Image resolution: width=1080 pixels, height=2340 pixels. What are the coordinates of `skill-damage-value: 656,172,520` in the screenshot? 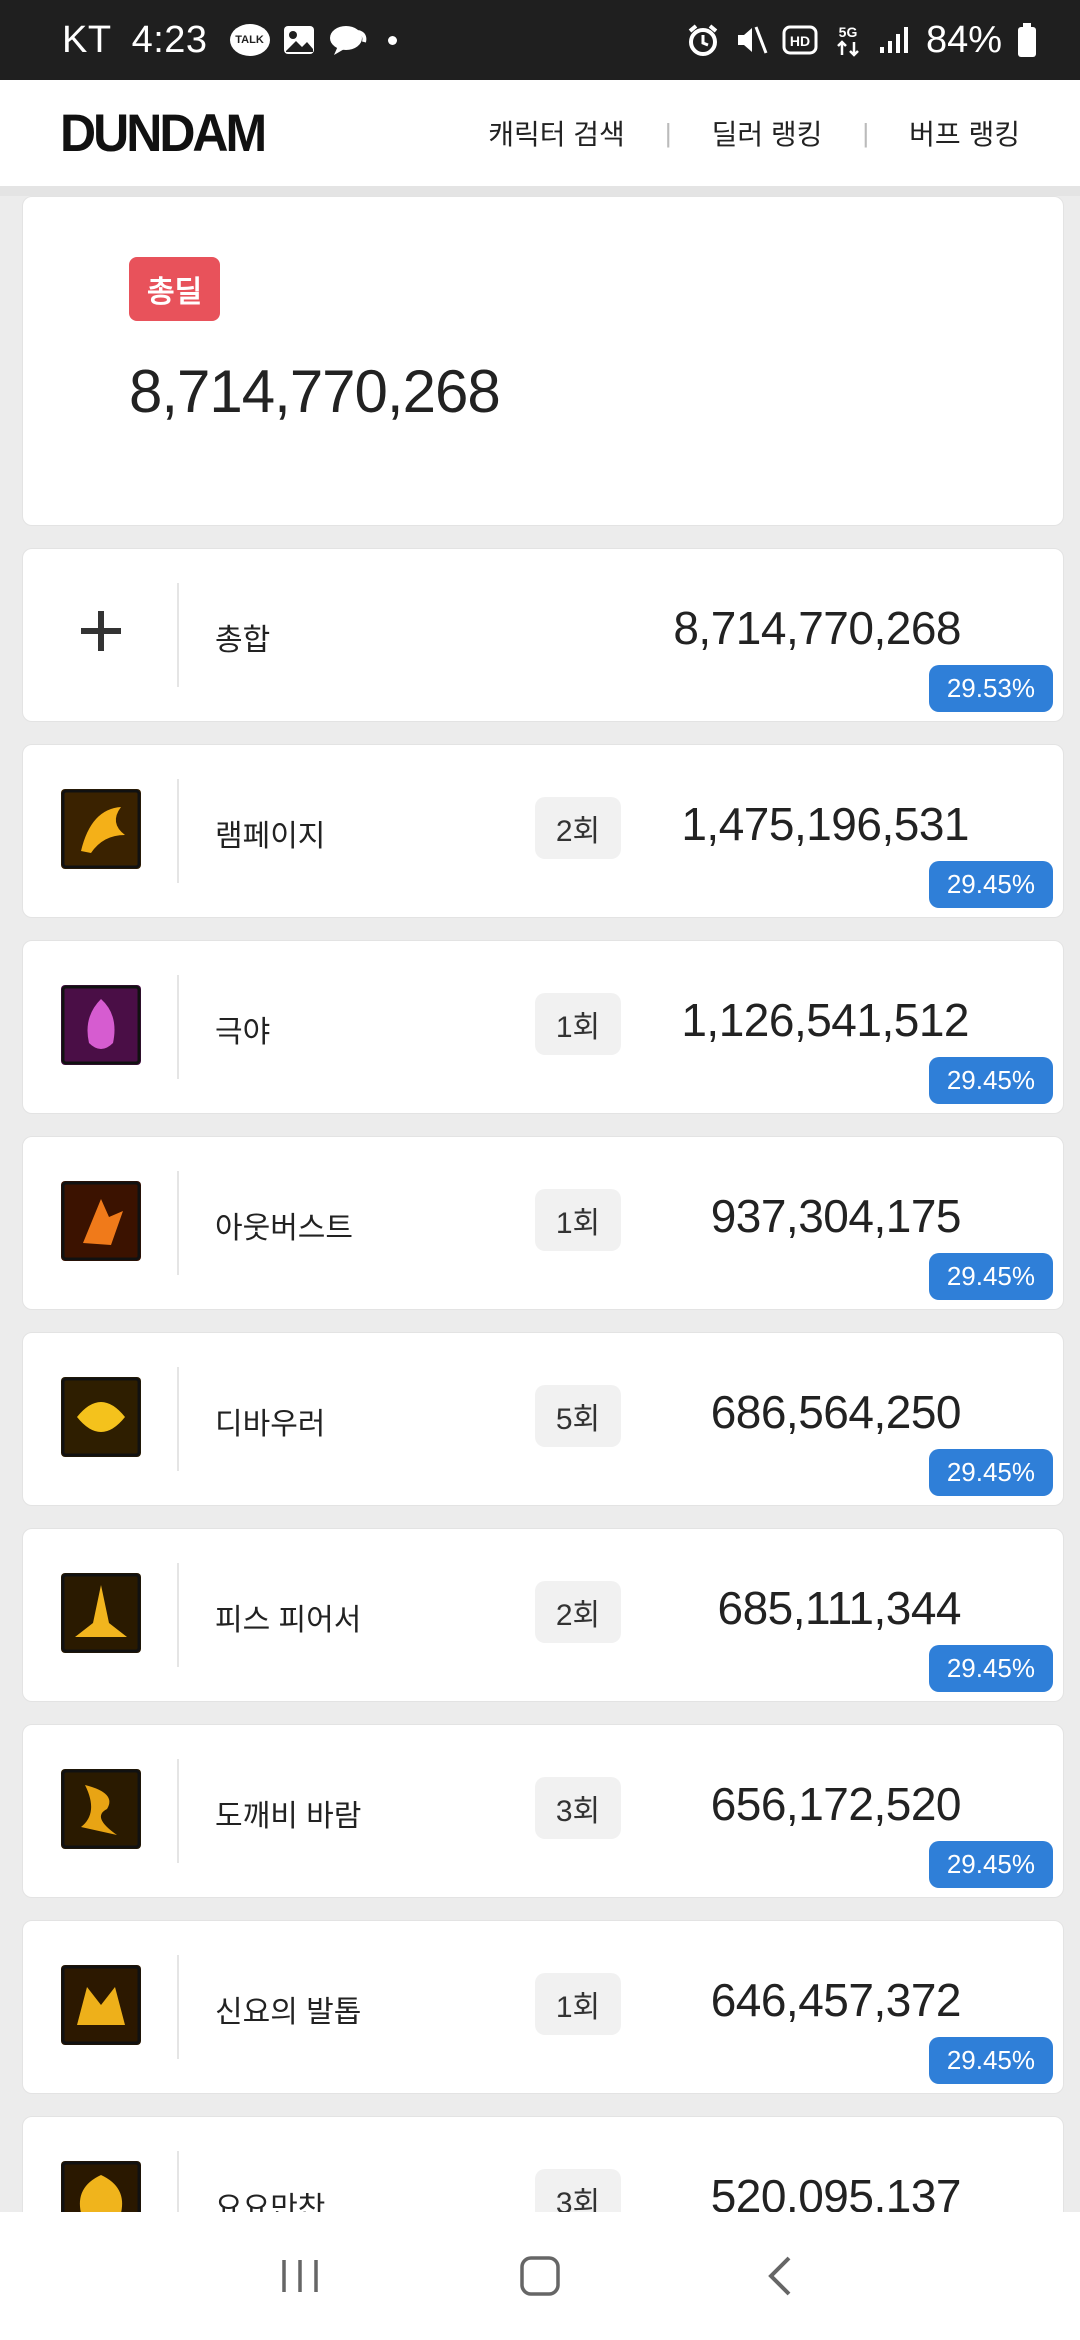 It's located at (836, 1804).